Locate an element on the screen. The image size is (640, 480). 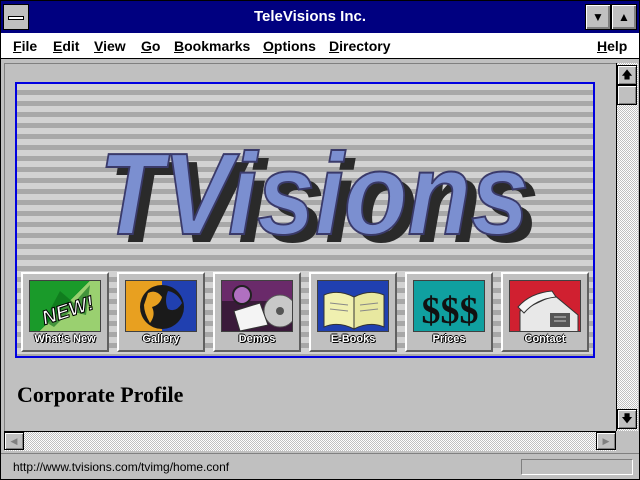
menu-options: Options is located at coordinates (289, 46).